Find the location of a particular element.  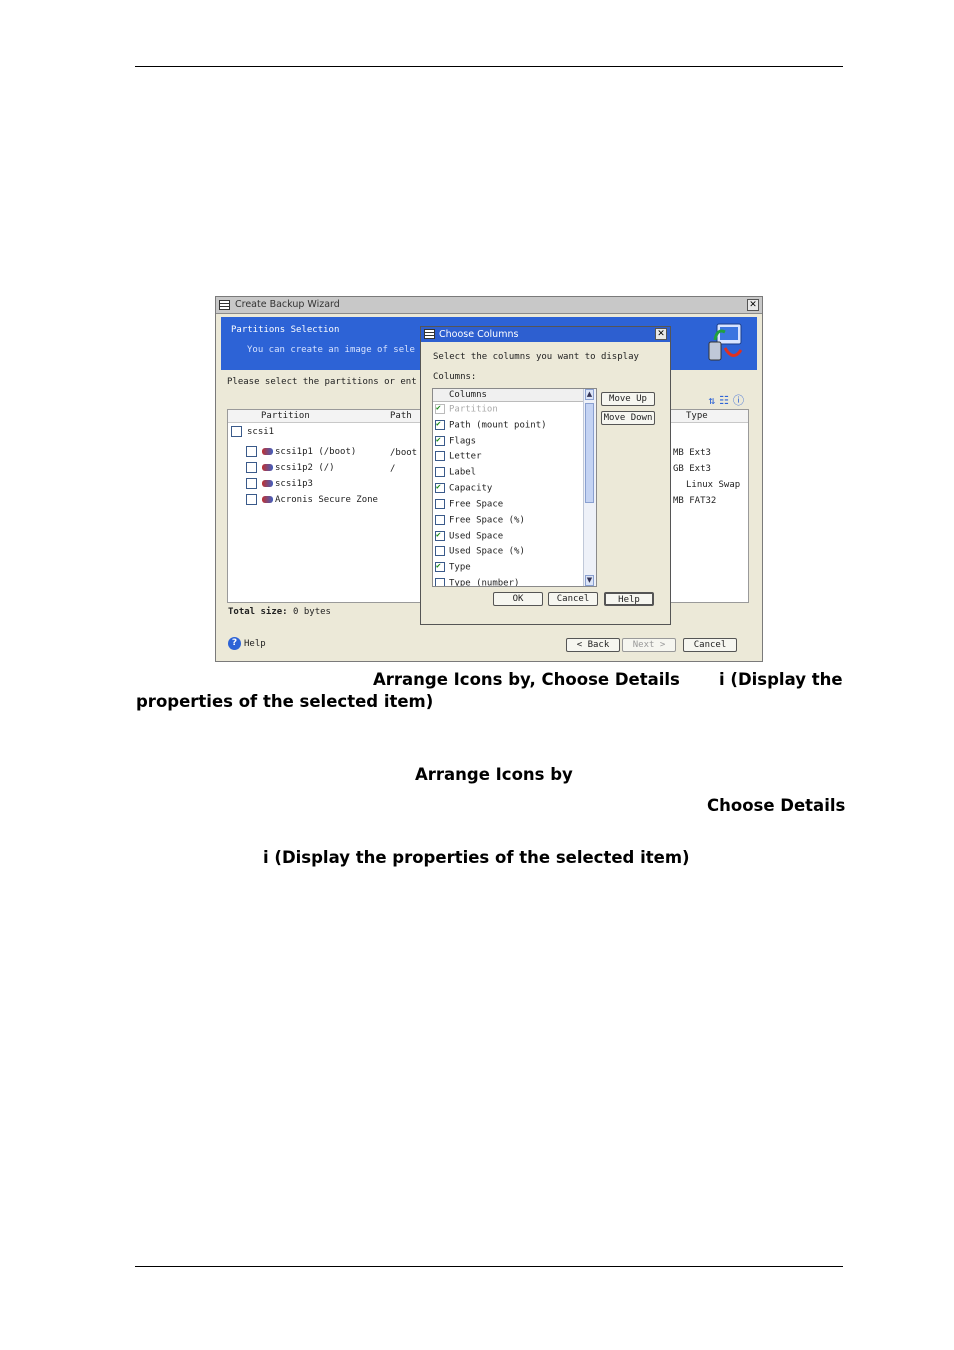

dialog-instruction: Select the columns you want to display is located at coordinates (536, 357).